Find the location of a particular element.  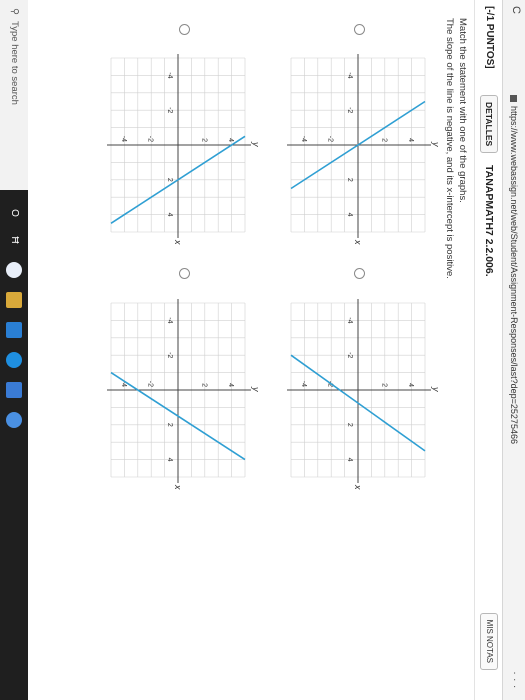

graph-4: xy-4-4-2-22244 is located at coordinates (184, 394).